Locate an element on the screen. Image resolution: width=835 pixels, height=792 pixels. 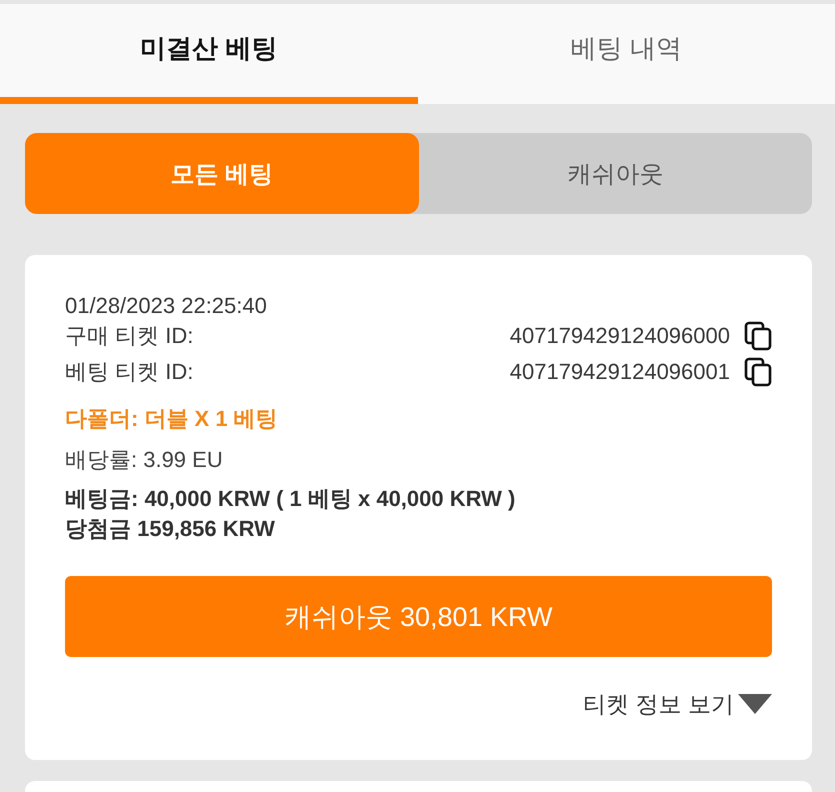
ticket-id-label: 구매 티켓 ID: is located at coordinates (129, 336).